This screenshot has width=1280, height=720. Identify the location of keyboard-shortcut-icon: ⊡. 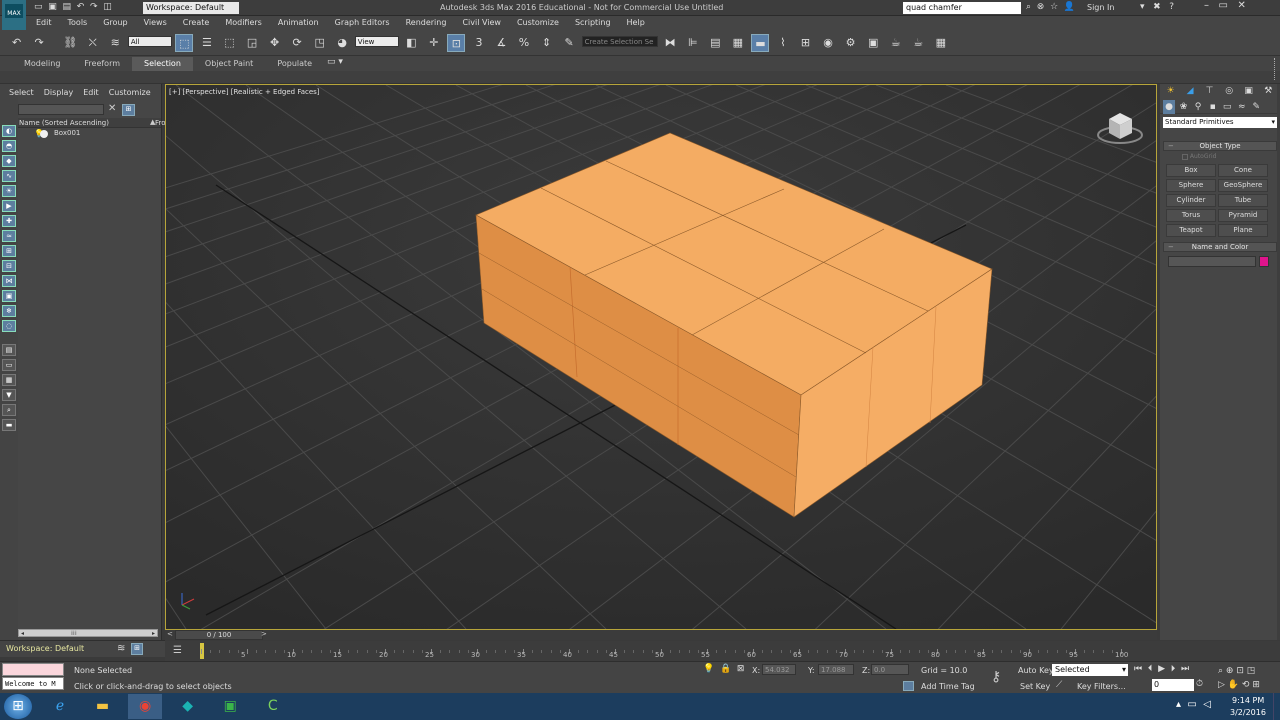
(456, 43).